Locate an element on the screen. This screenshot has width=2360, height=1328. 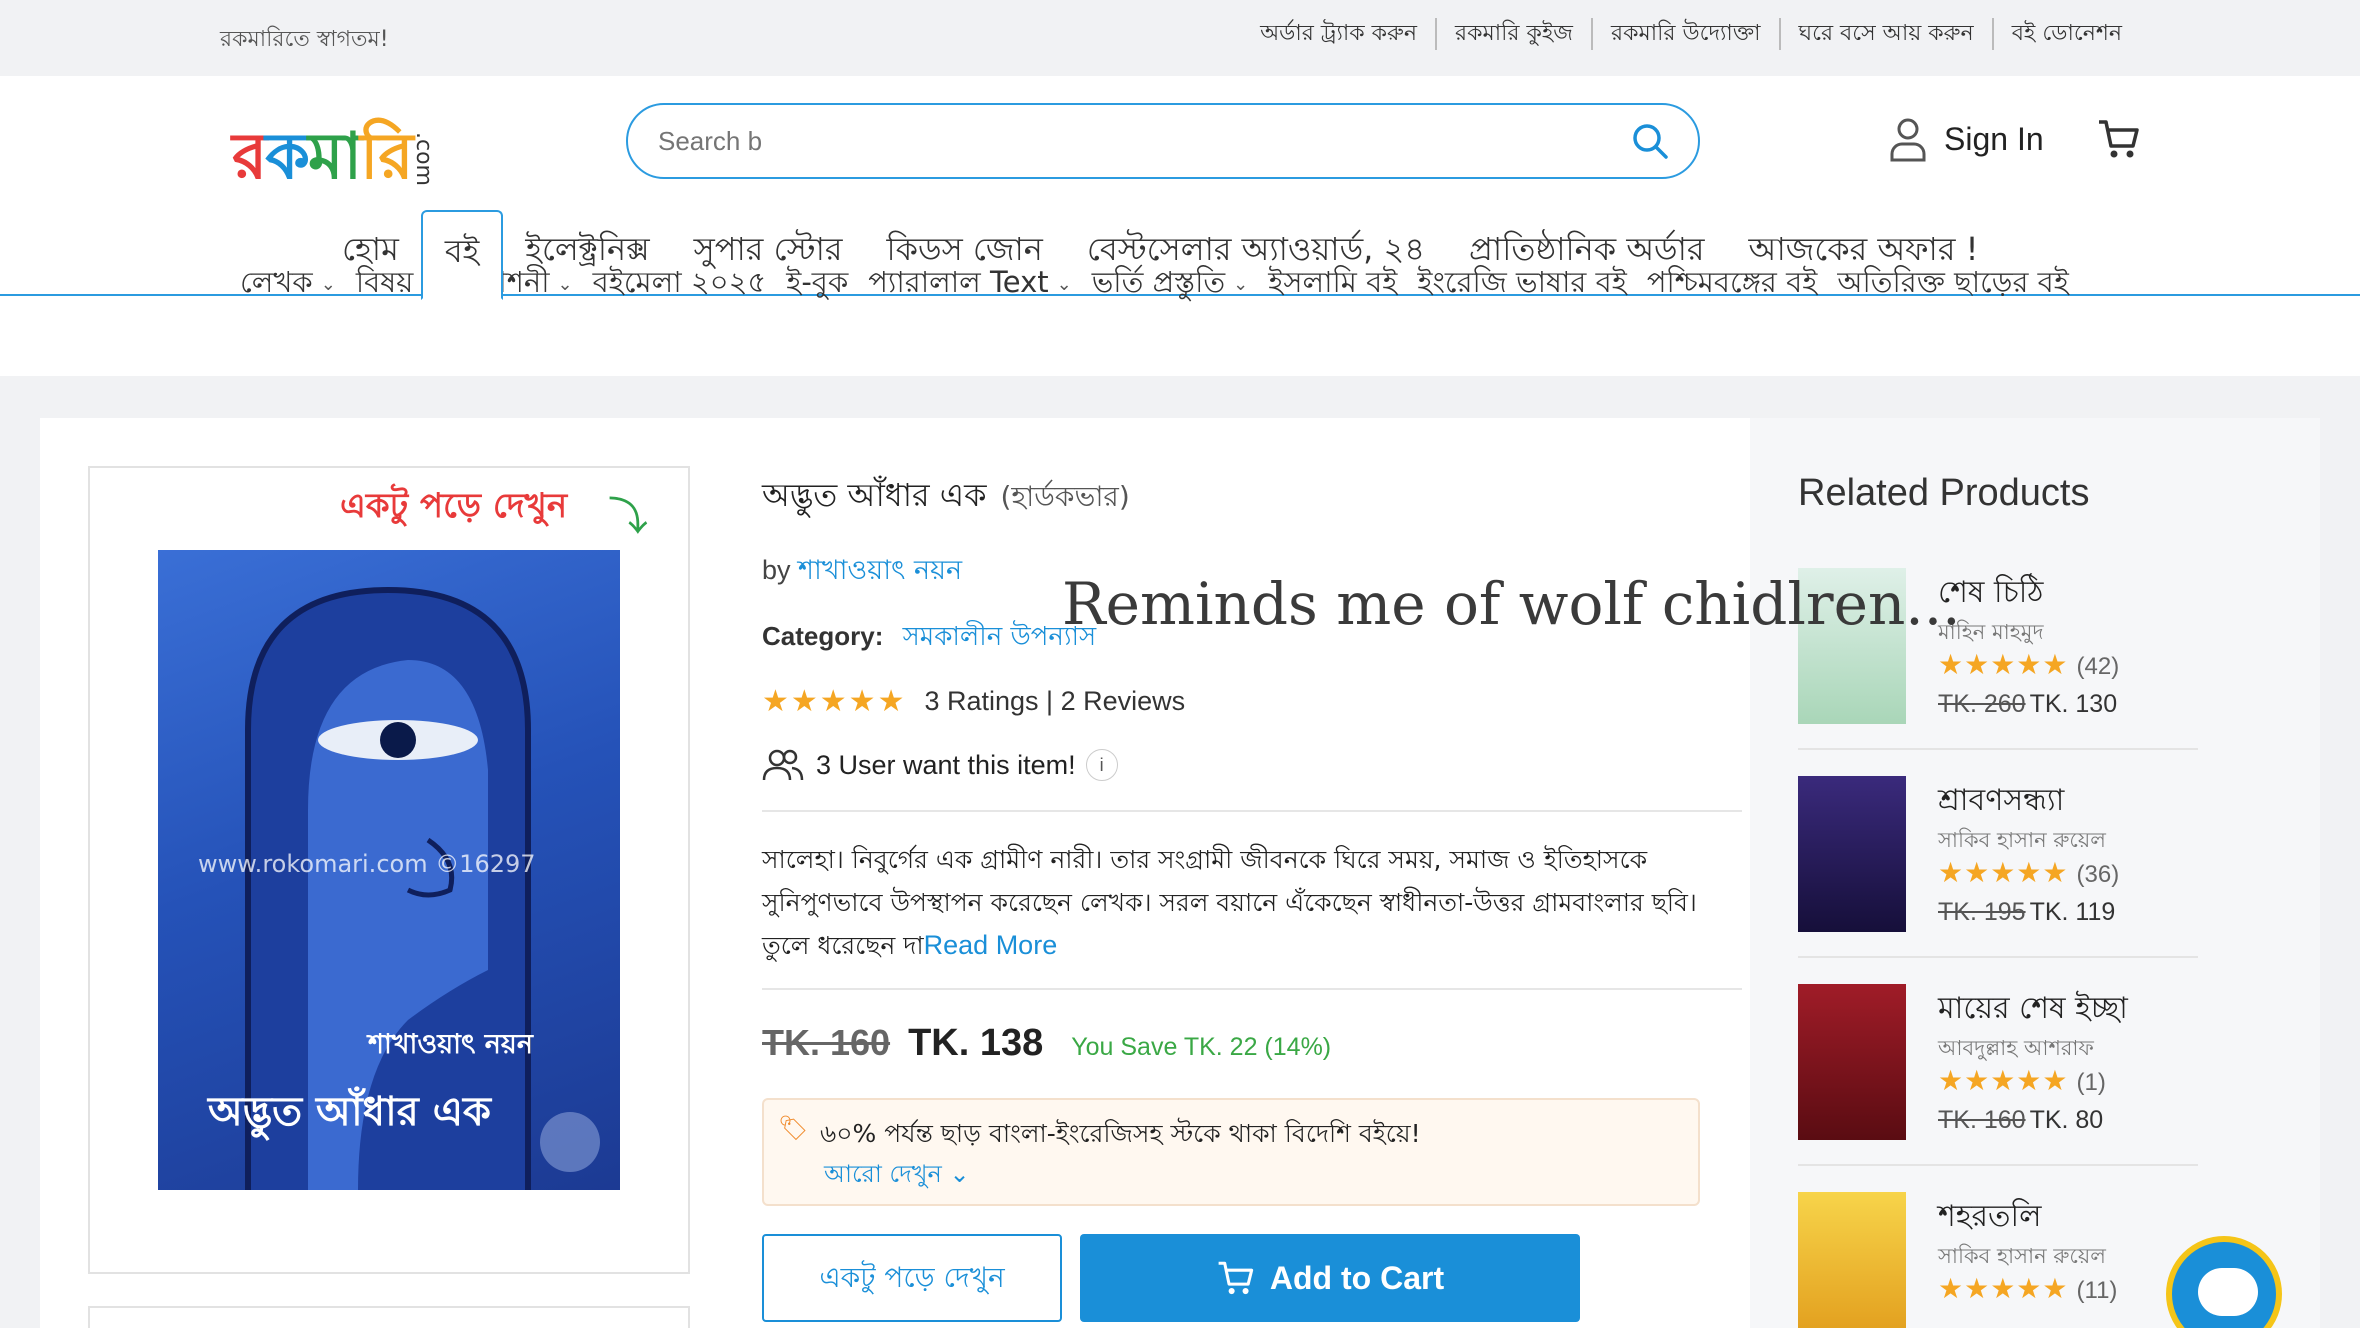
peek-label: একটু পড়ে দেখুন is located at coordinates (454, 506).